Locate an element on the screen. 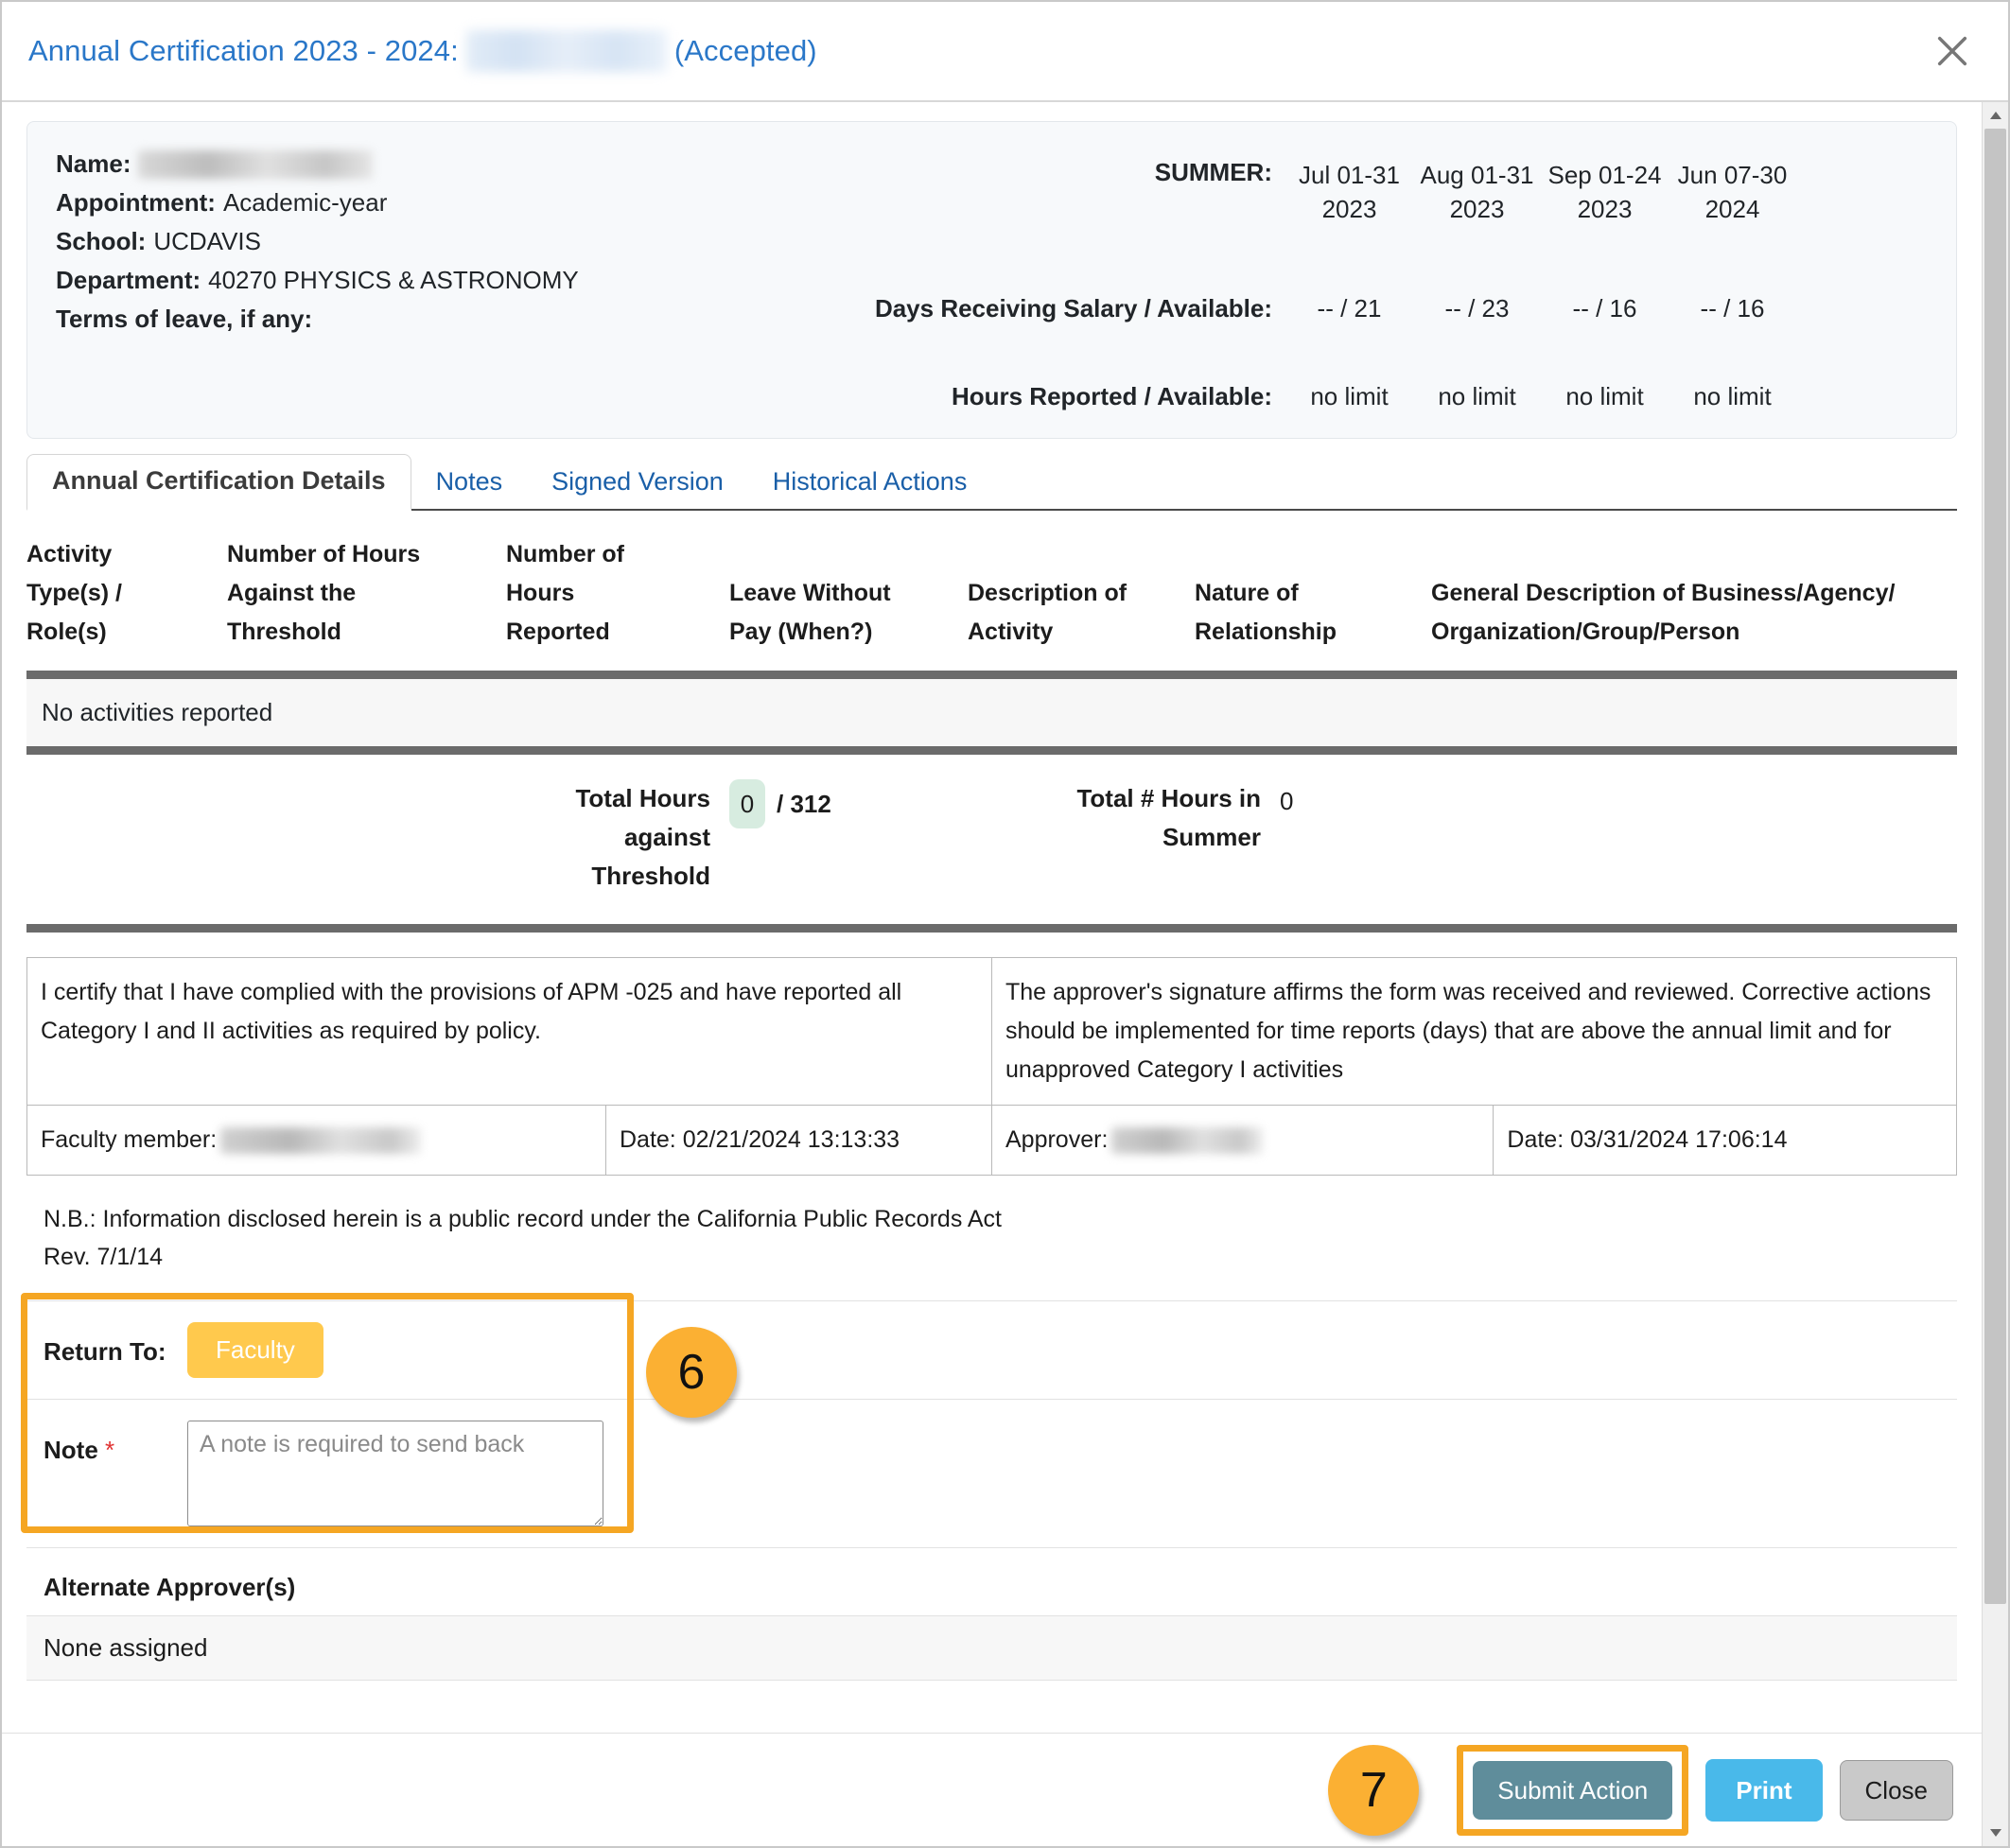 This screenshot has width=2010, height=1848. period-range-3: Jun 07-30 is located at coordinates (1732, 175).